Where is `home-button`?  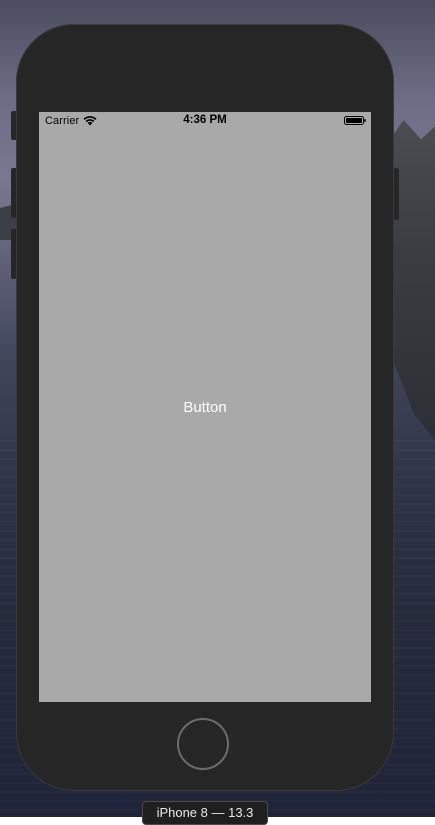
home-button is located at coordinates (203, 744).